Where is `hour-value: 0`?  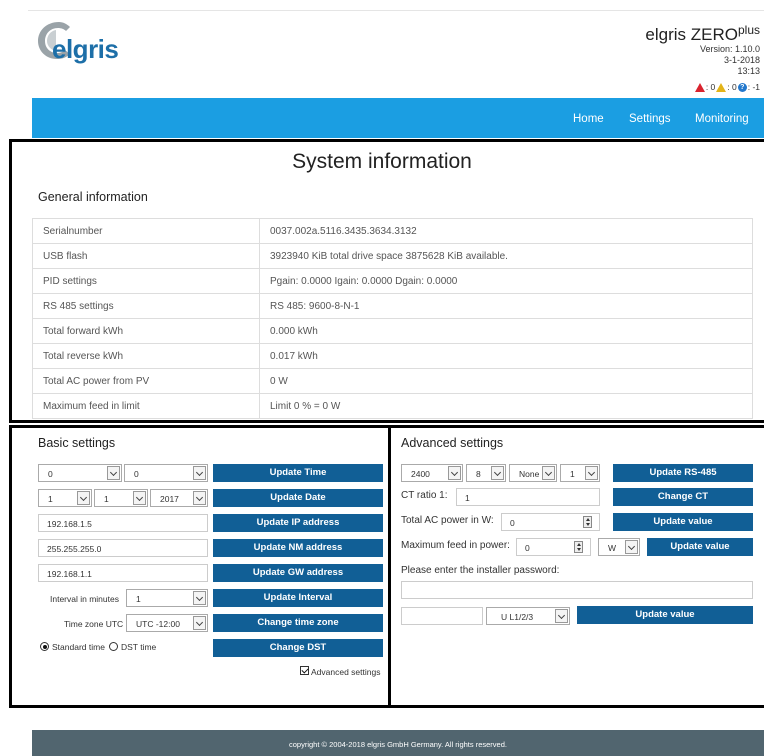
hour-value: 0 is located at coordinates (50, 474).